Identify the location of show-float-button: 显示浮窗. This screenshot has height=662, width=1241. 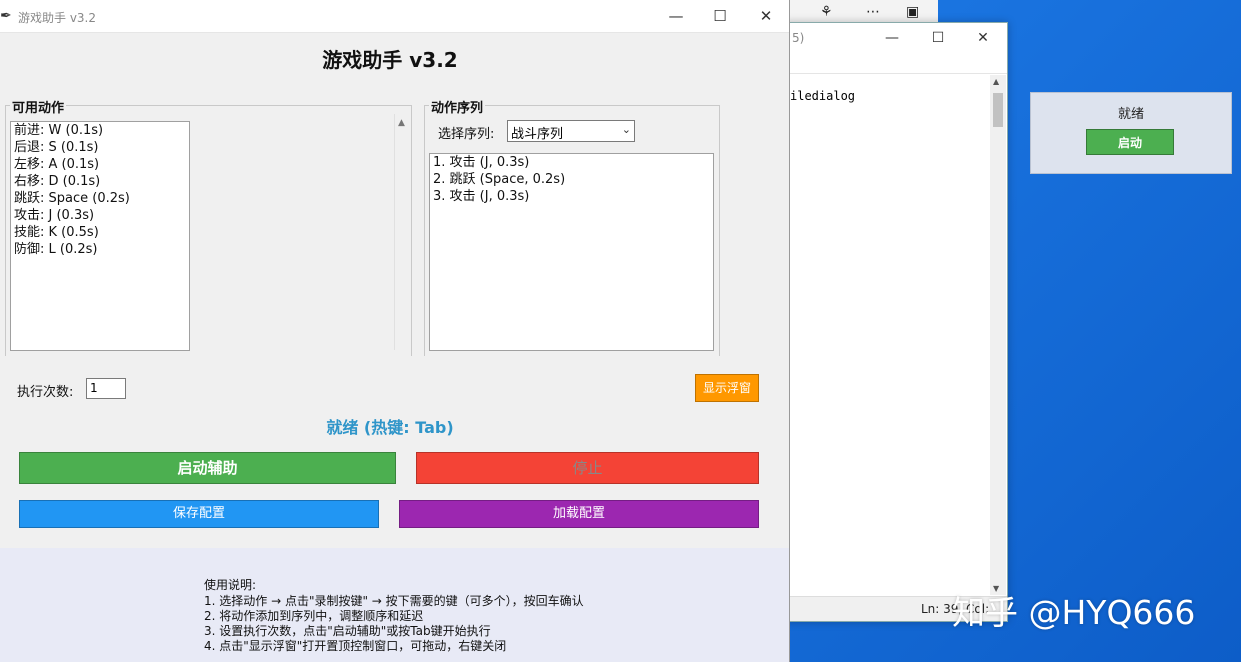
(727, 388).